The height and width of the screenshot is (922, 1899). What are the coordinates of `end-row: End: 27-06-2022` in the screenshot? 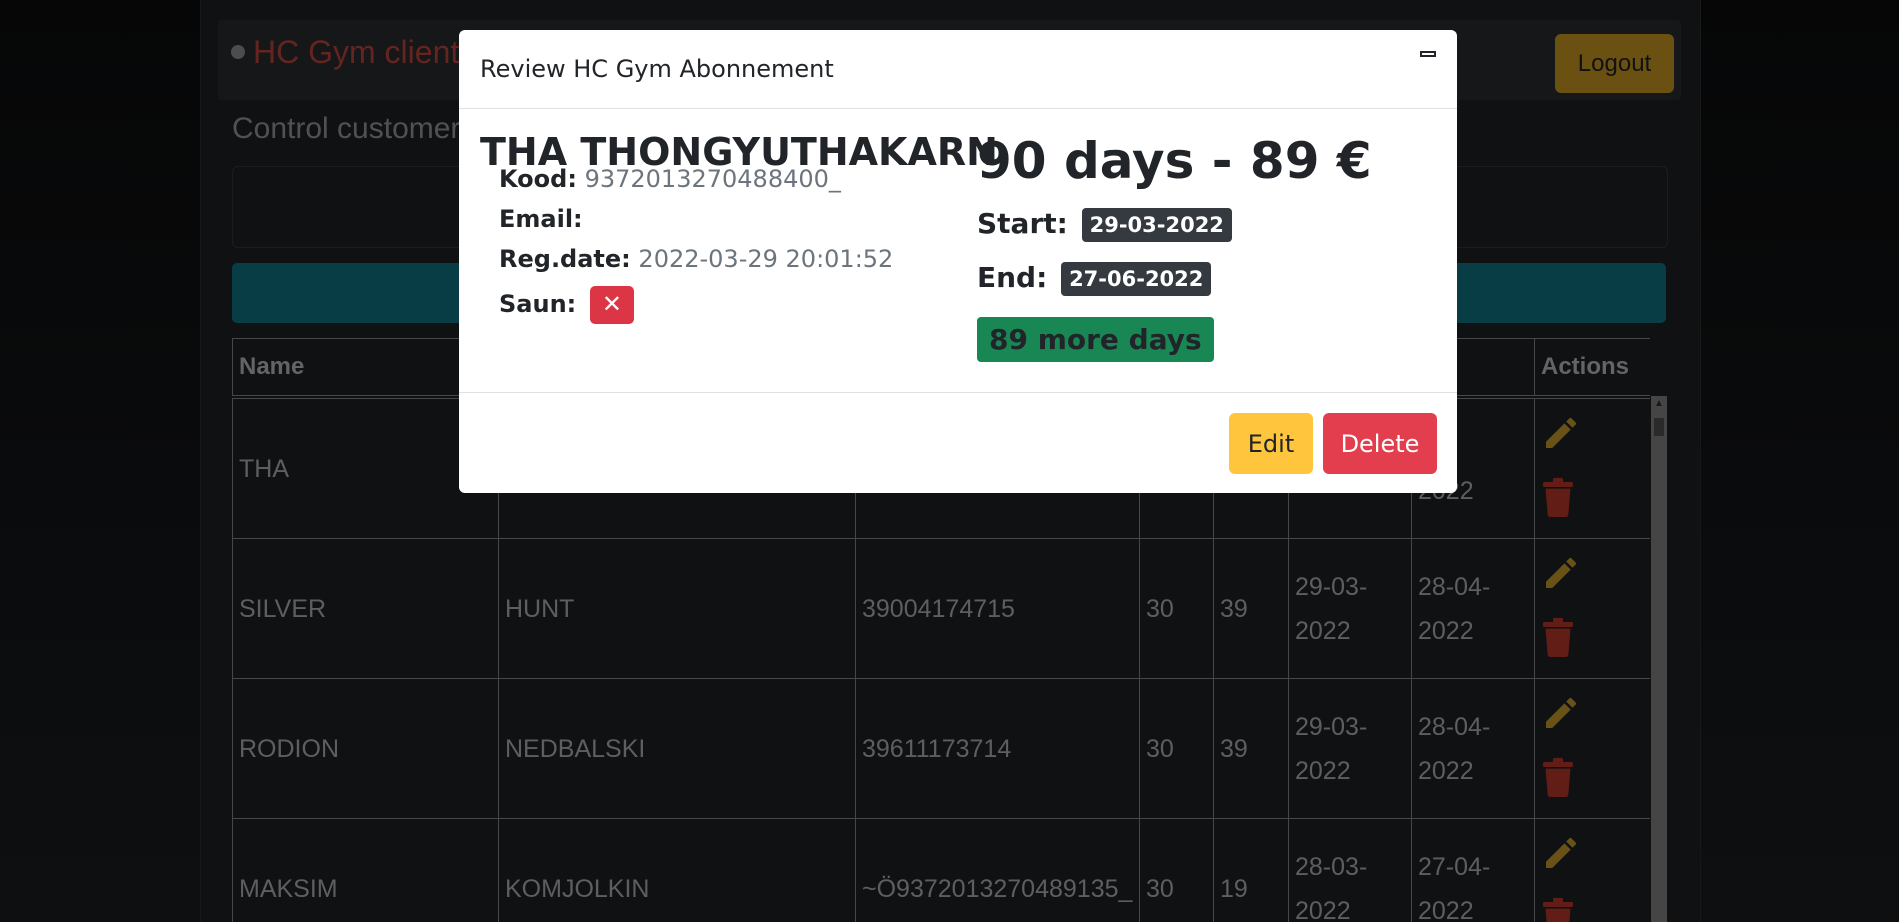 It's located at (1094, 278).